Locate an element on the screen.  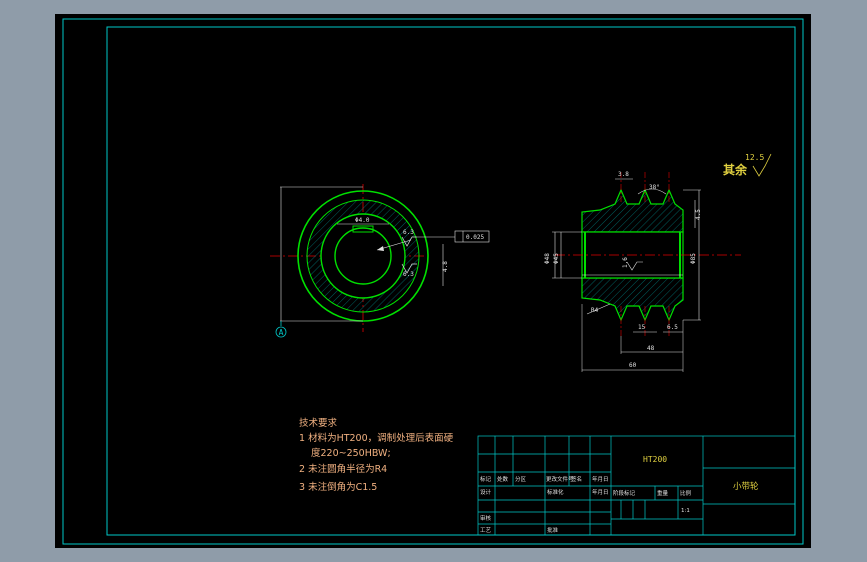
bore-dim-text: Φ4.0 is located at coordinates (362, 220).